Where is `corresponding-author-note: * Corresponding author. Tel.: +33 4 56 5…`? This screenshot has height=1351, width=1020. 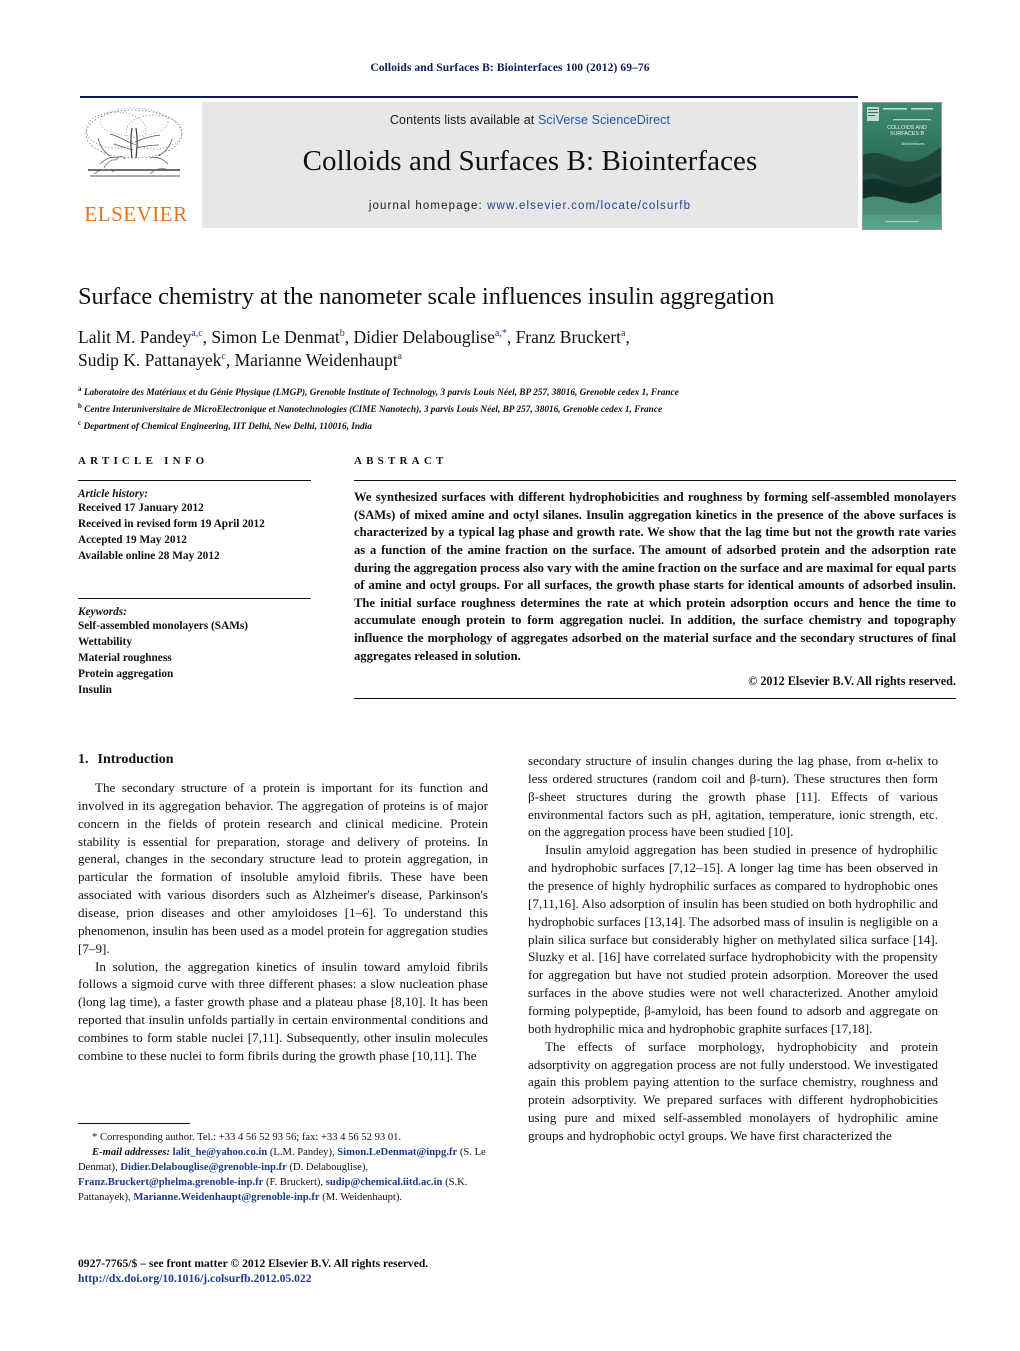 corresponding-author-note: * Corresponding author. Tel.: +33 4 56 5… is located at coordinates (283, 1137).